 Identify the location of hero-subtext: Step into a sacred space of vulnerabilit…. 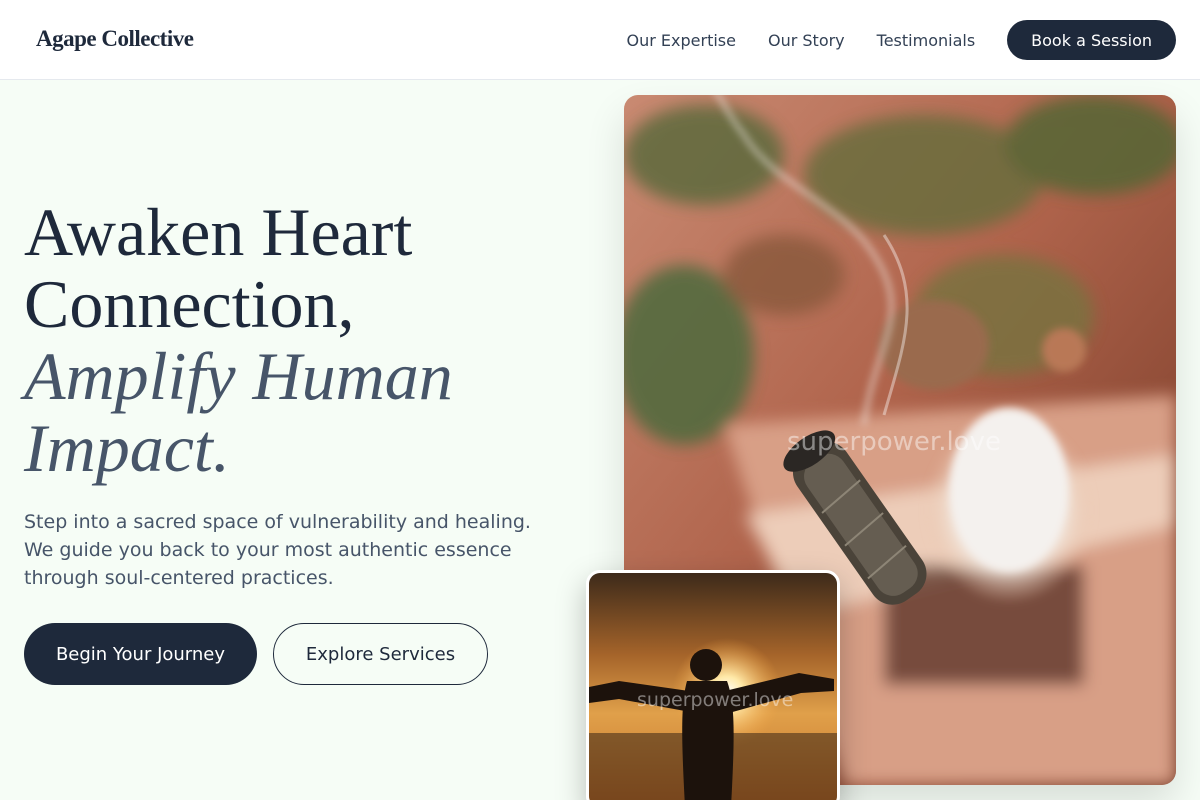
(277, 550).